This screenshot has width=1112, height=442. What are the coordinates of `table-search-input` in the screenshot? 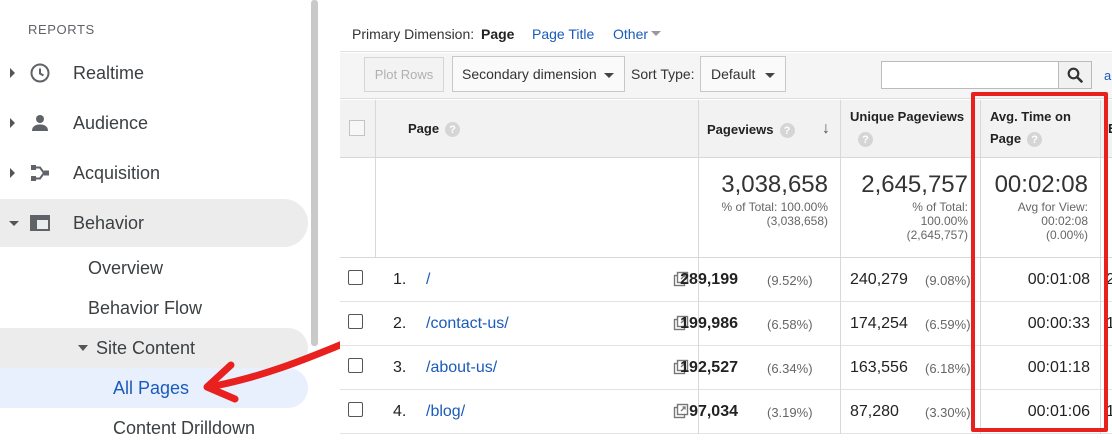 It's located at (970, 75).